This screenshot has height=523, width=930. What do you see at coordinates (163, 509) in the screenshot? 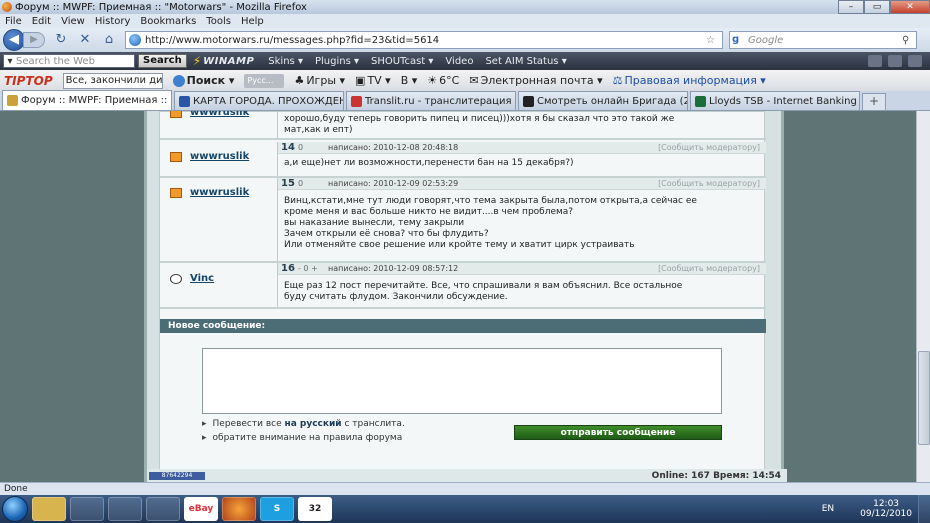
I see `taskbar-hp` at bounding box center [163, 509].